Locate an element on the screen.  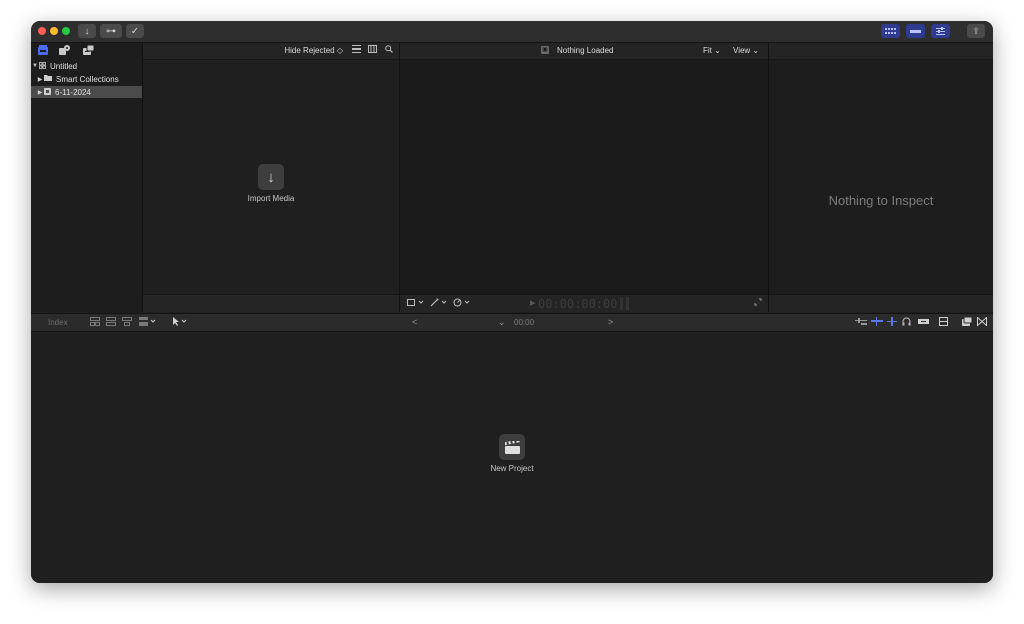
titles-generators-icon is located at coordinates (89, 51).